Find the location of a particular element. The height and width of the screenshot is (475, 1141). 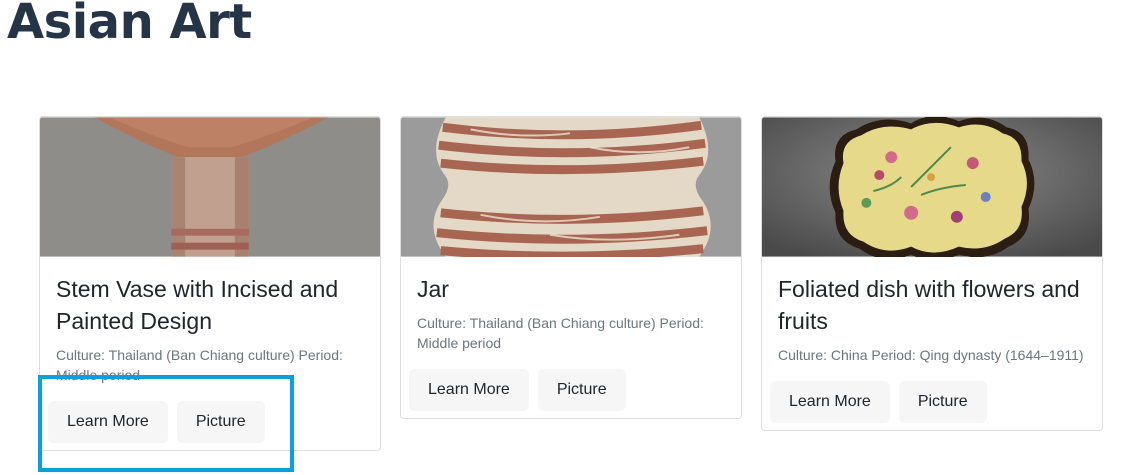

card-image-jar is located at coordinates (571, 187).